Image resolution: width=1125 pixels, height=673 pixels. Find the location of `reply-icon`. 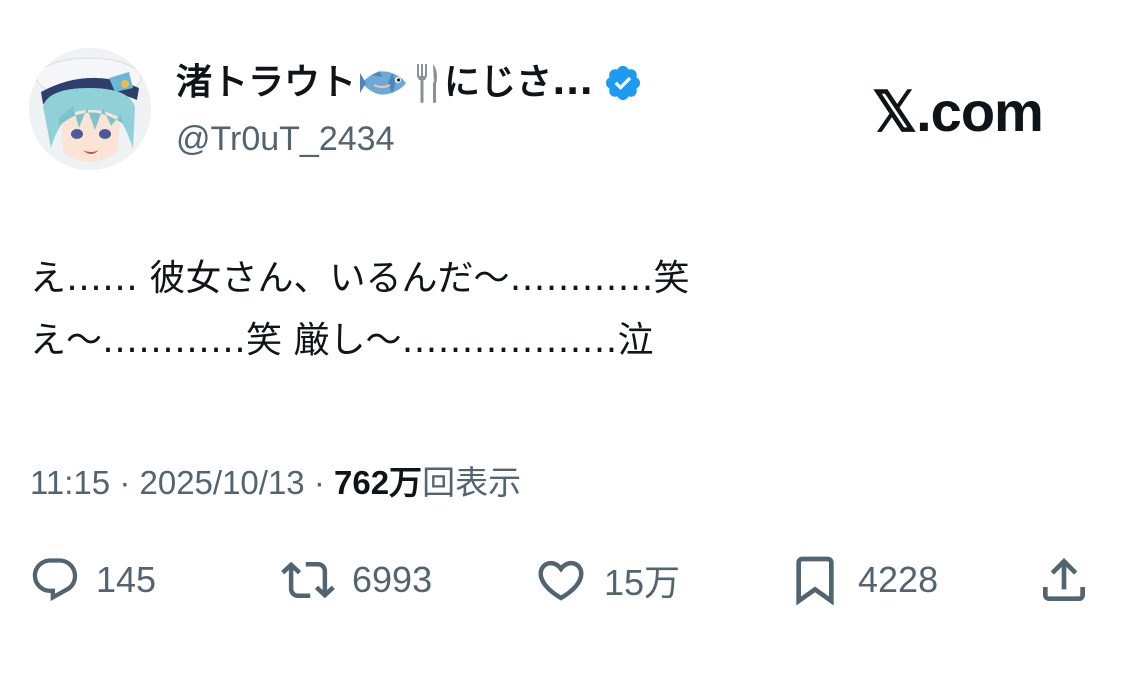

reply-icon is located at coordinates (55, 580).